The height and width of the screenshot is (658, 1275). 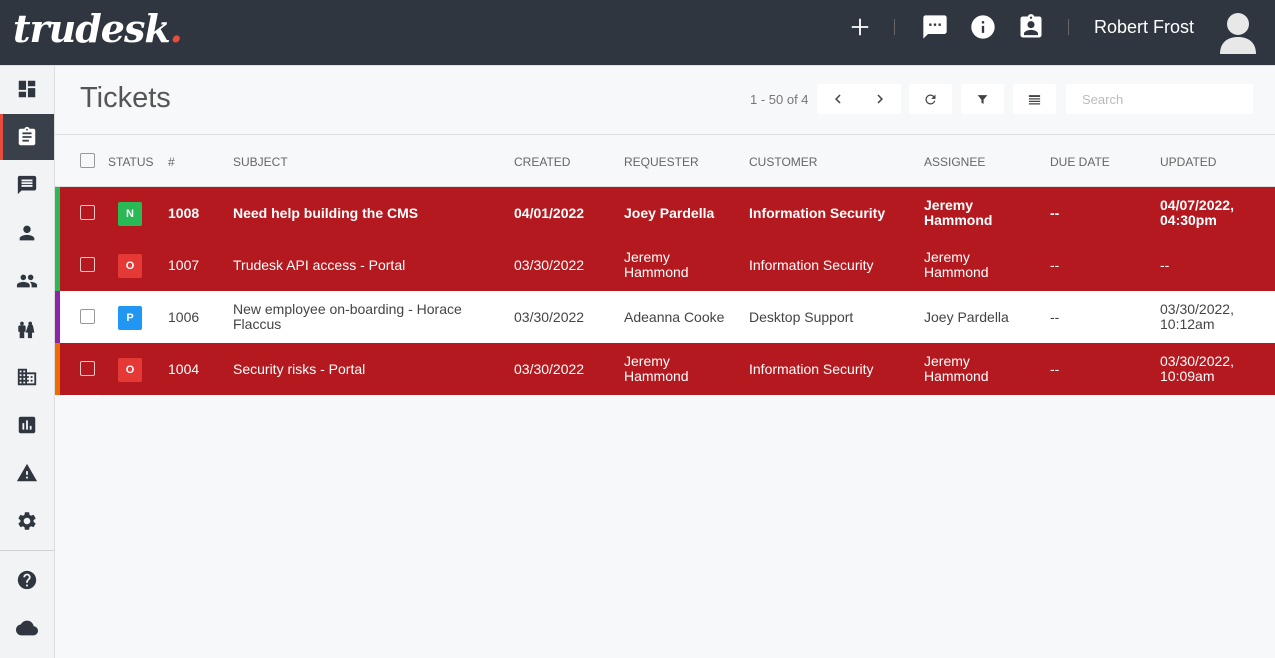 I want to click on ticket-updated: 03/30/2022, 10:12am, so click(x=1197, y=316).